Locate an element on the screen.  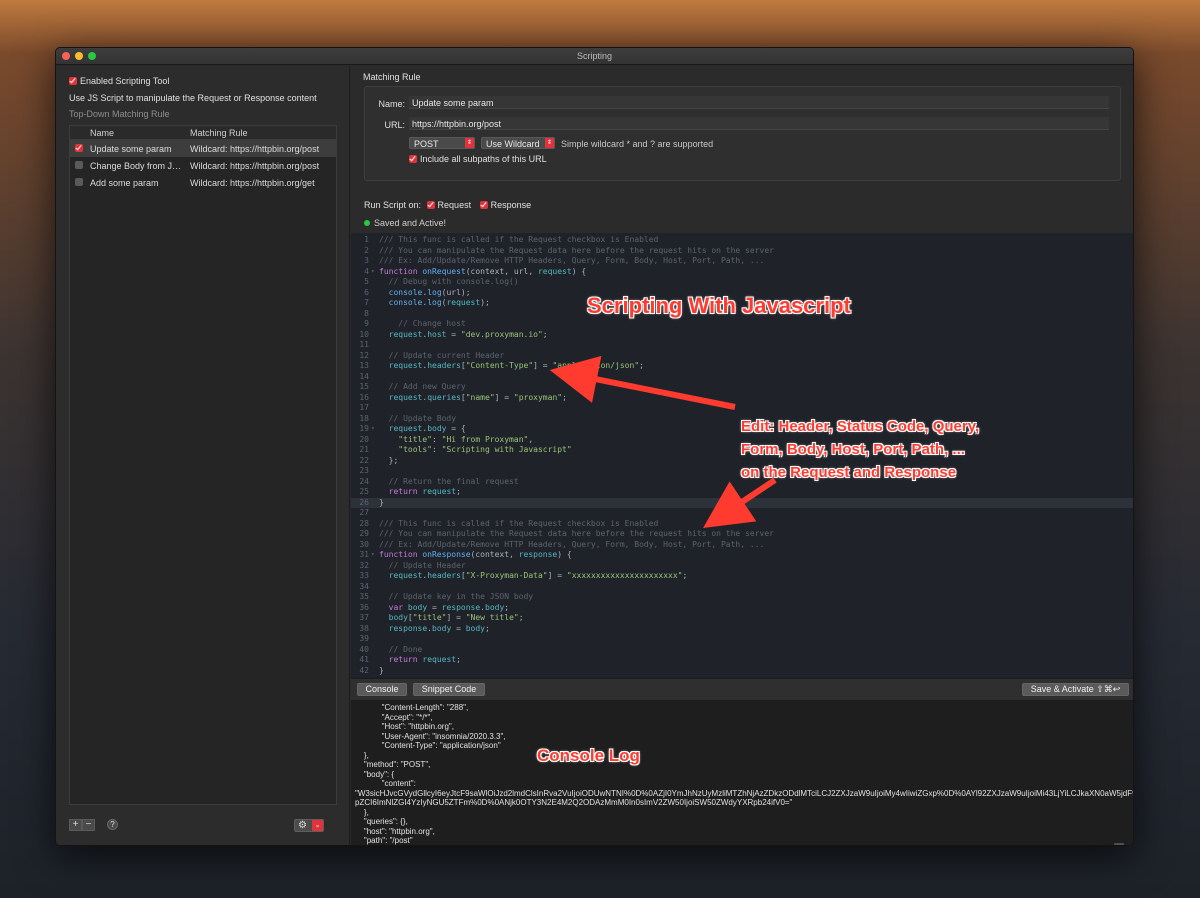
enable-scripting-checkbox is located at coordinates (73, 81).